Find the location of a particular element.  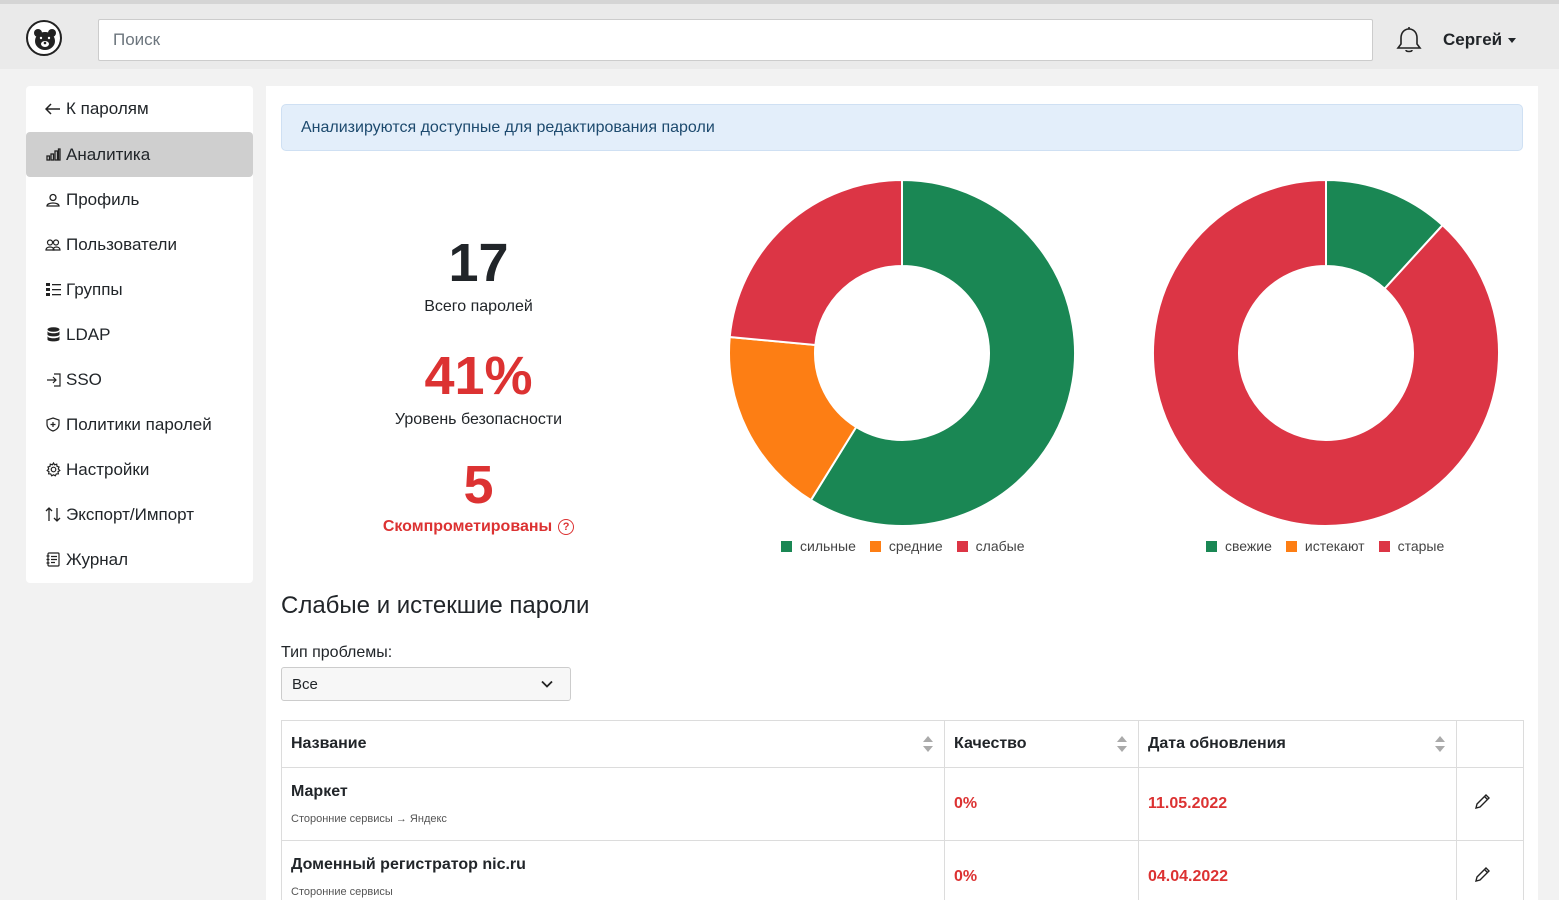

sidebar-item-label: LDAP is located at coordinates (88, 334).